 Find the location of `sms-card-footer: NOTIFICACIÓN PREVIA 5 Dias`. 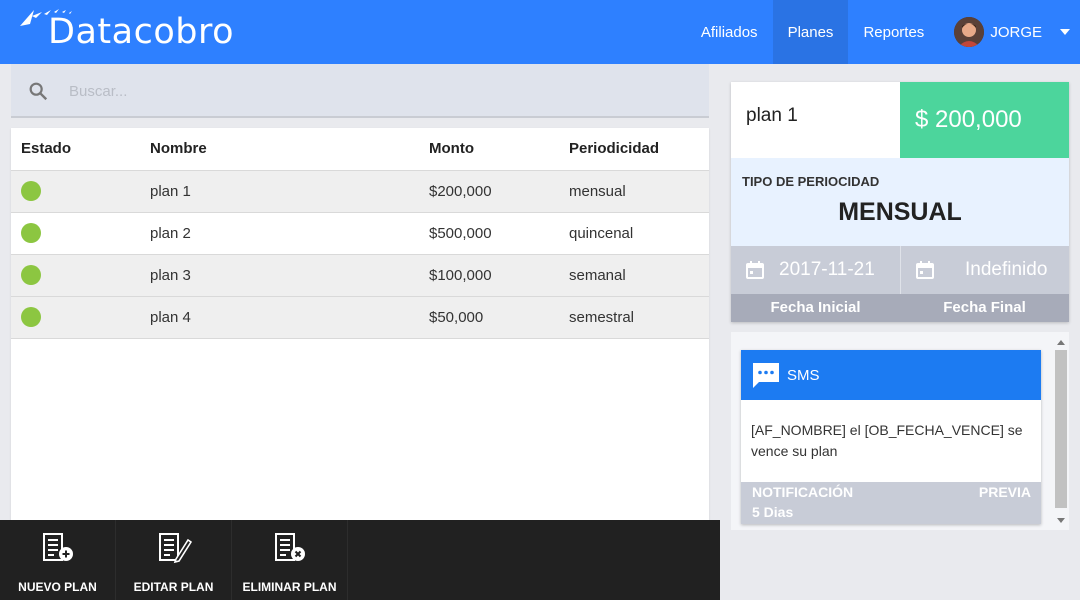

sms-card-footer: NOTIFICACIÓN PREVIA 5 Dias is located at coordinates (891, 503).